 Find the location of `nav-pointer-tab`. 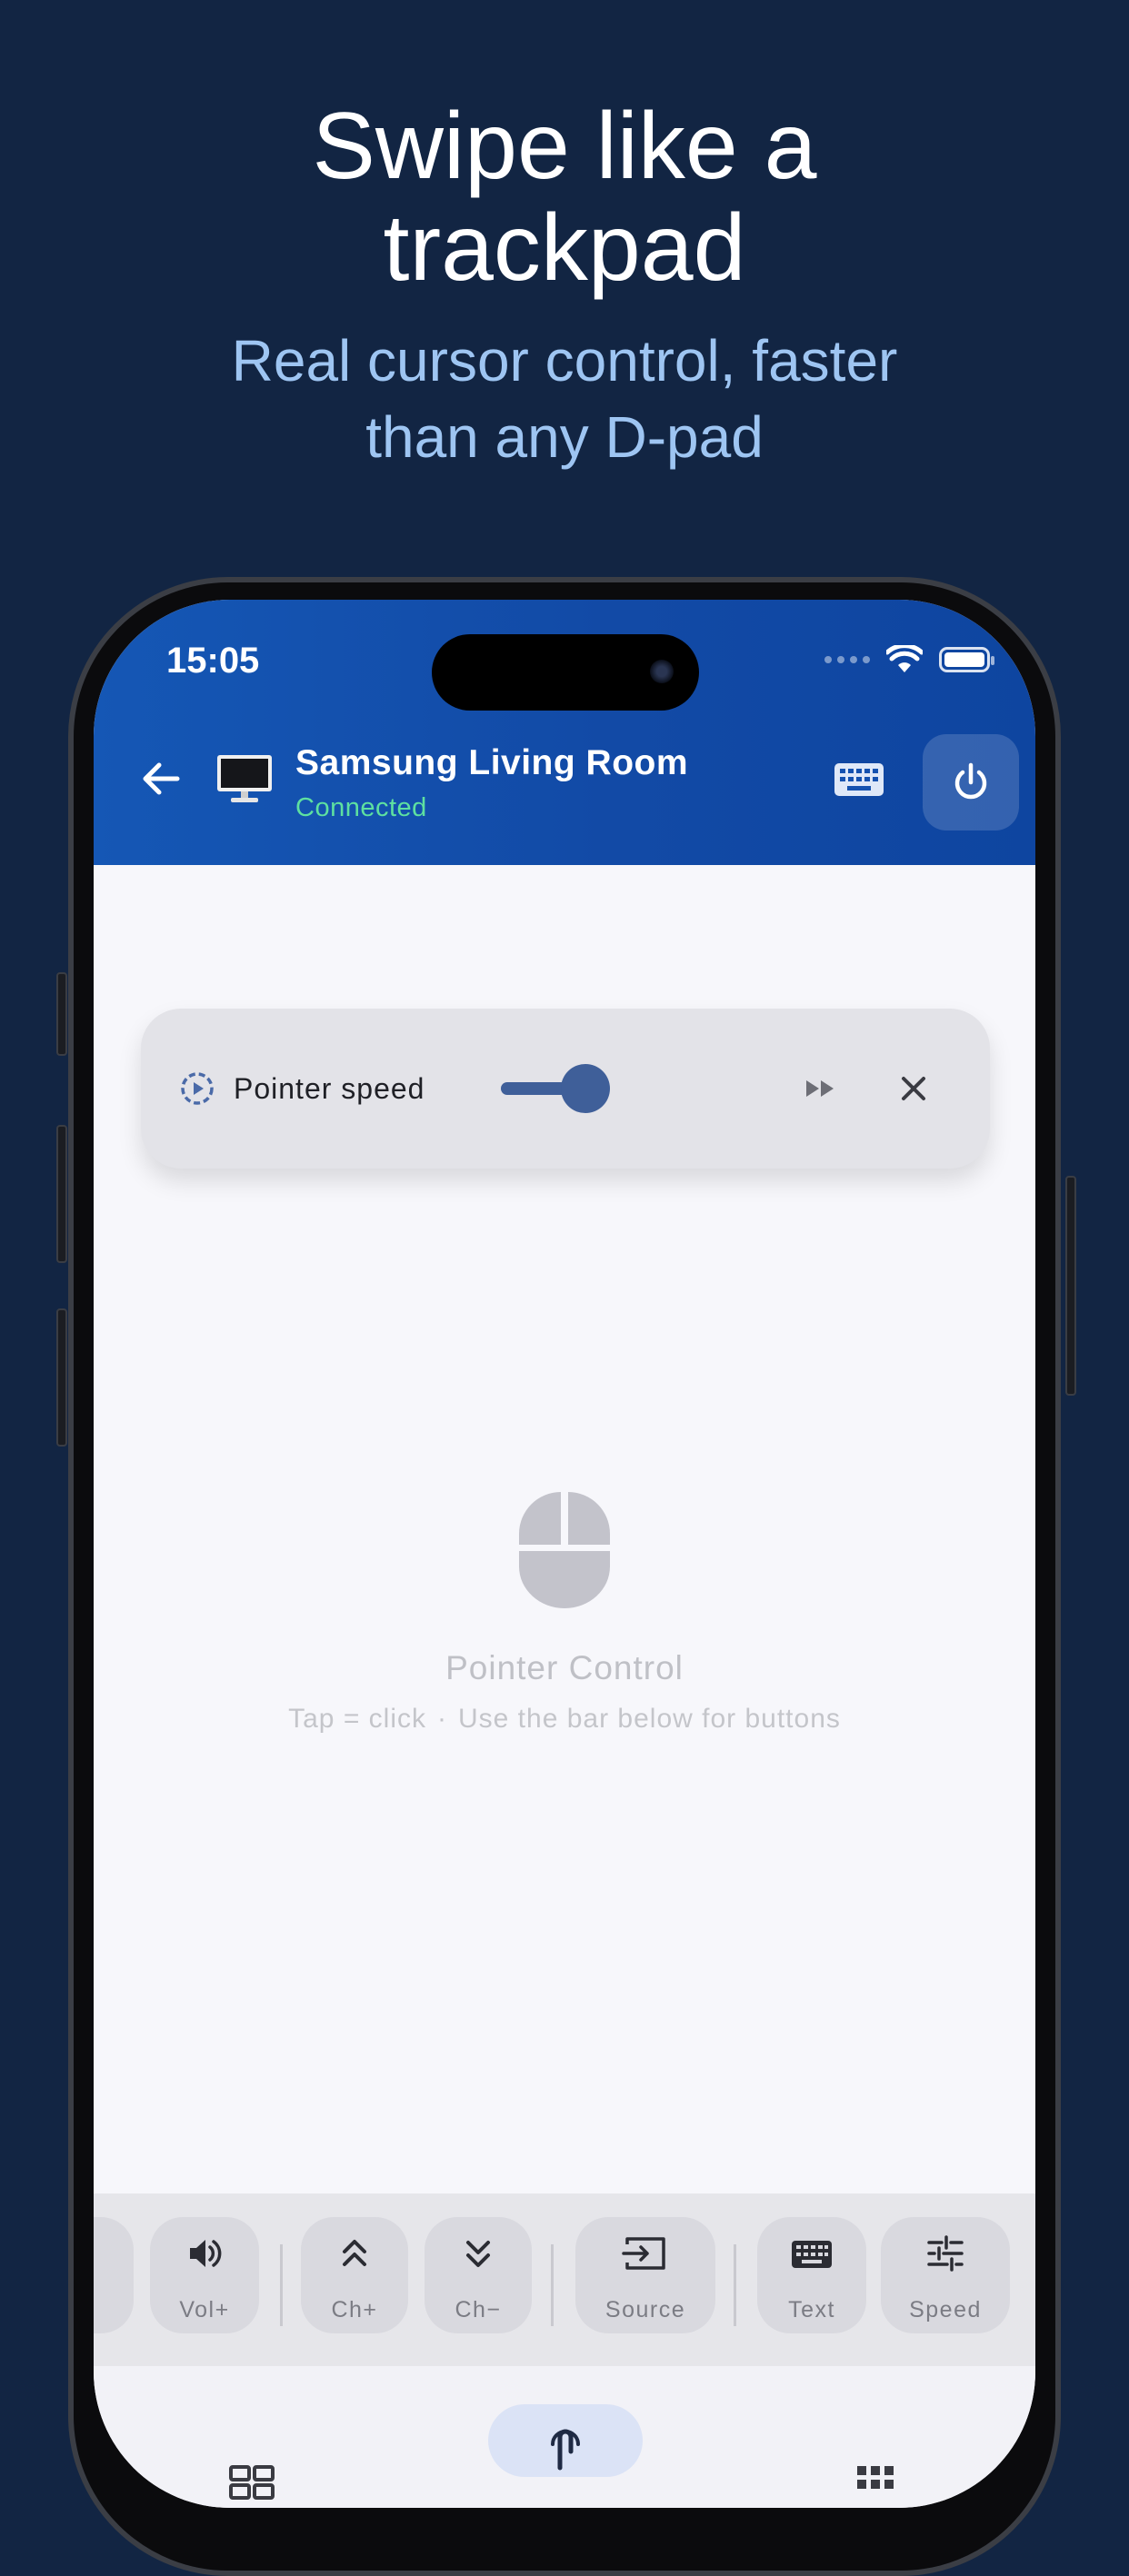

nav-pointer-tab is located at coordinates (565, 2441).